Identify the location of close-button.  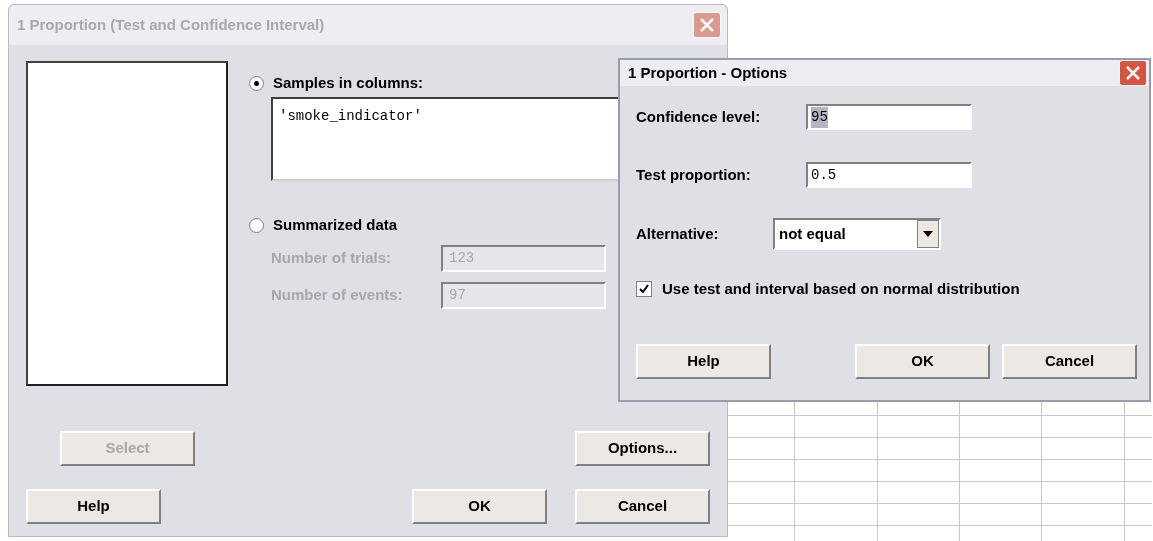
(1133, 73).